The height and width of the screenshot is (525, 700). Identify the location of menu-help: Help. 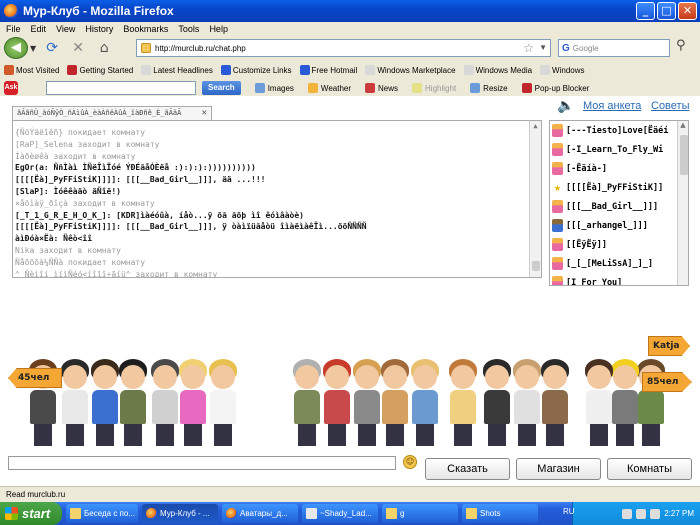
(218, 29).